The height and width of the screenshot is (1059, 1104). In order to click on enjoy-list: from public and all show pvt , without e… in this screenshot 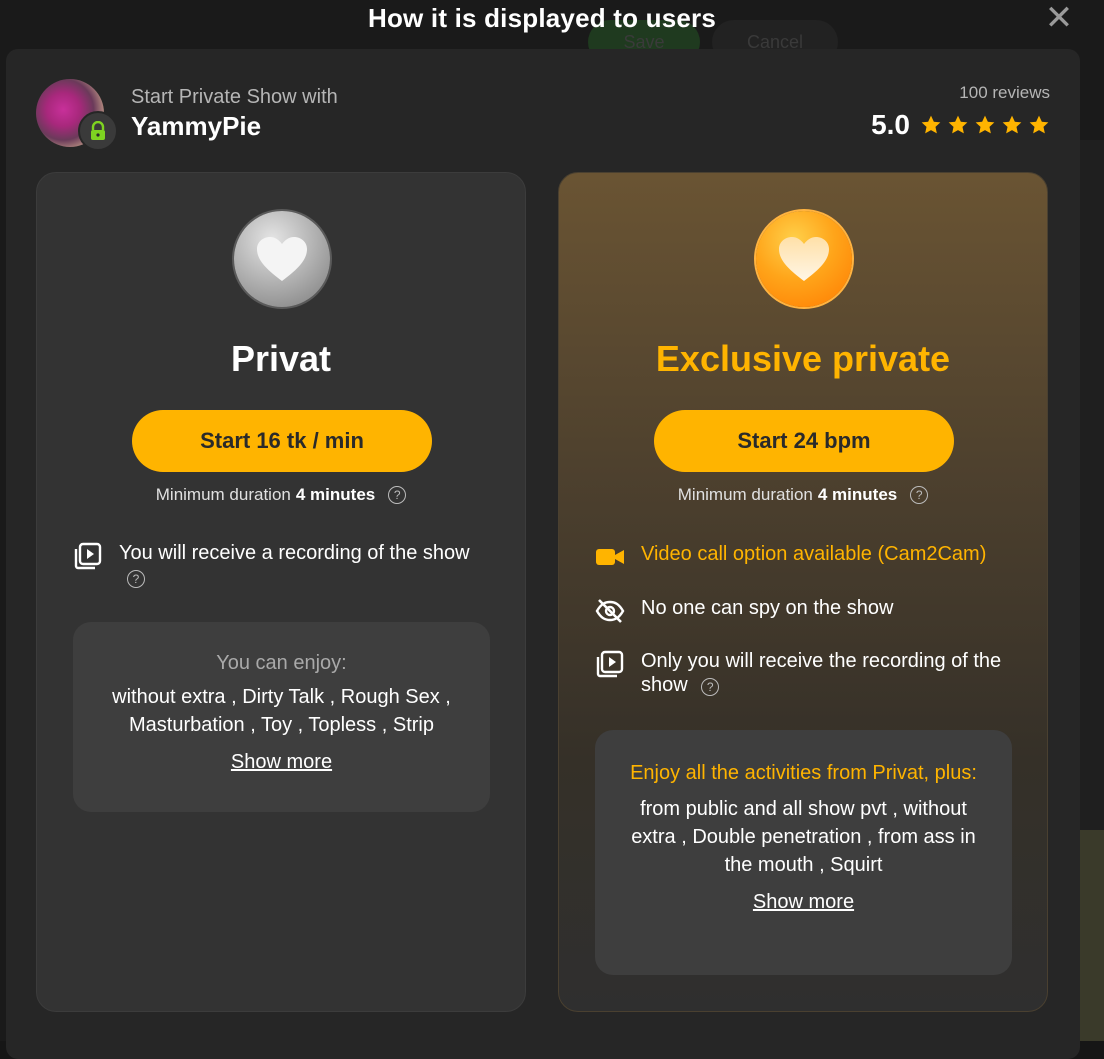, I will do `click(803, 837)`.